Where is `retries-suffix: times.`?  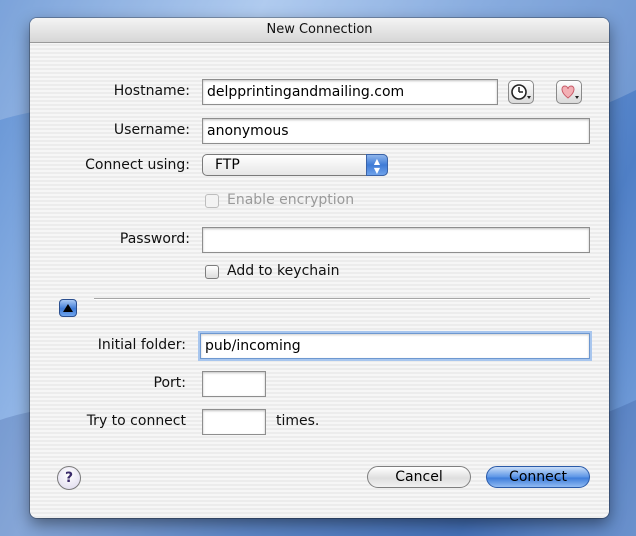 retries-suffix: times. is located at coordinates (298, 421).